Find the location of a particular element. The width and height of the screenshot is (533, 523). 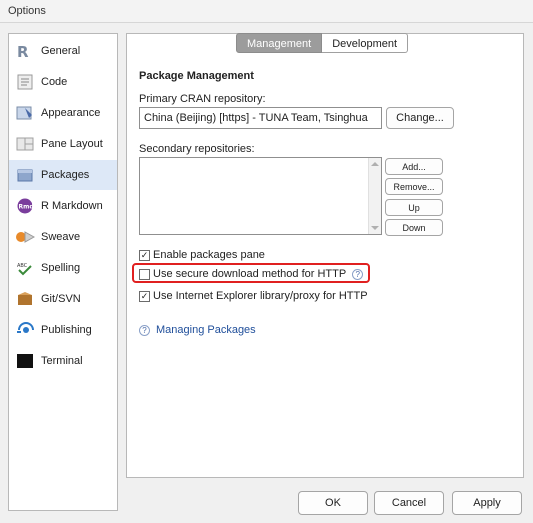

help-link-row: ? Managing Packages is located at coordinates (197, 330).